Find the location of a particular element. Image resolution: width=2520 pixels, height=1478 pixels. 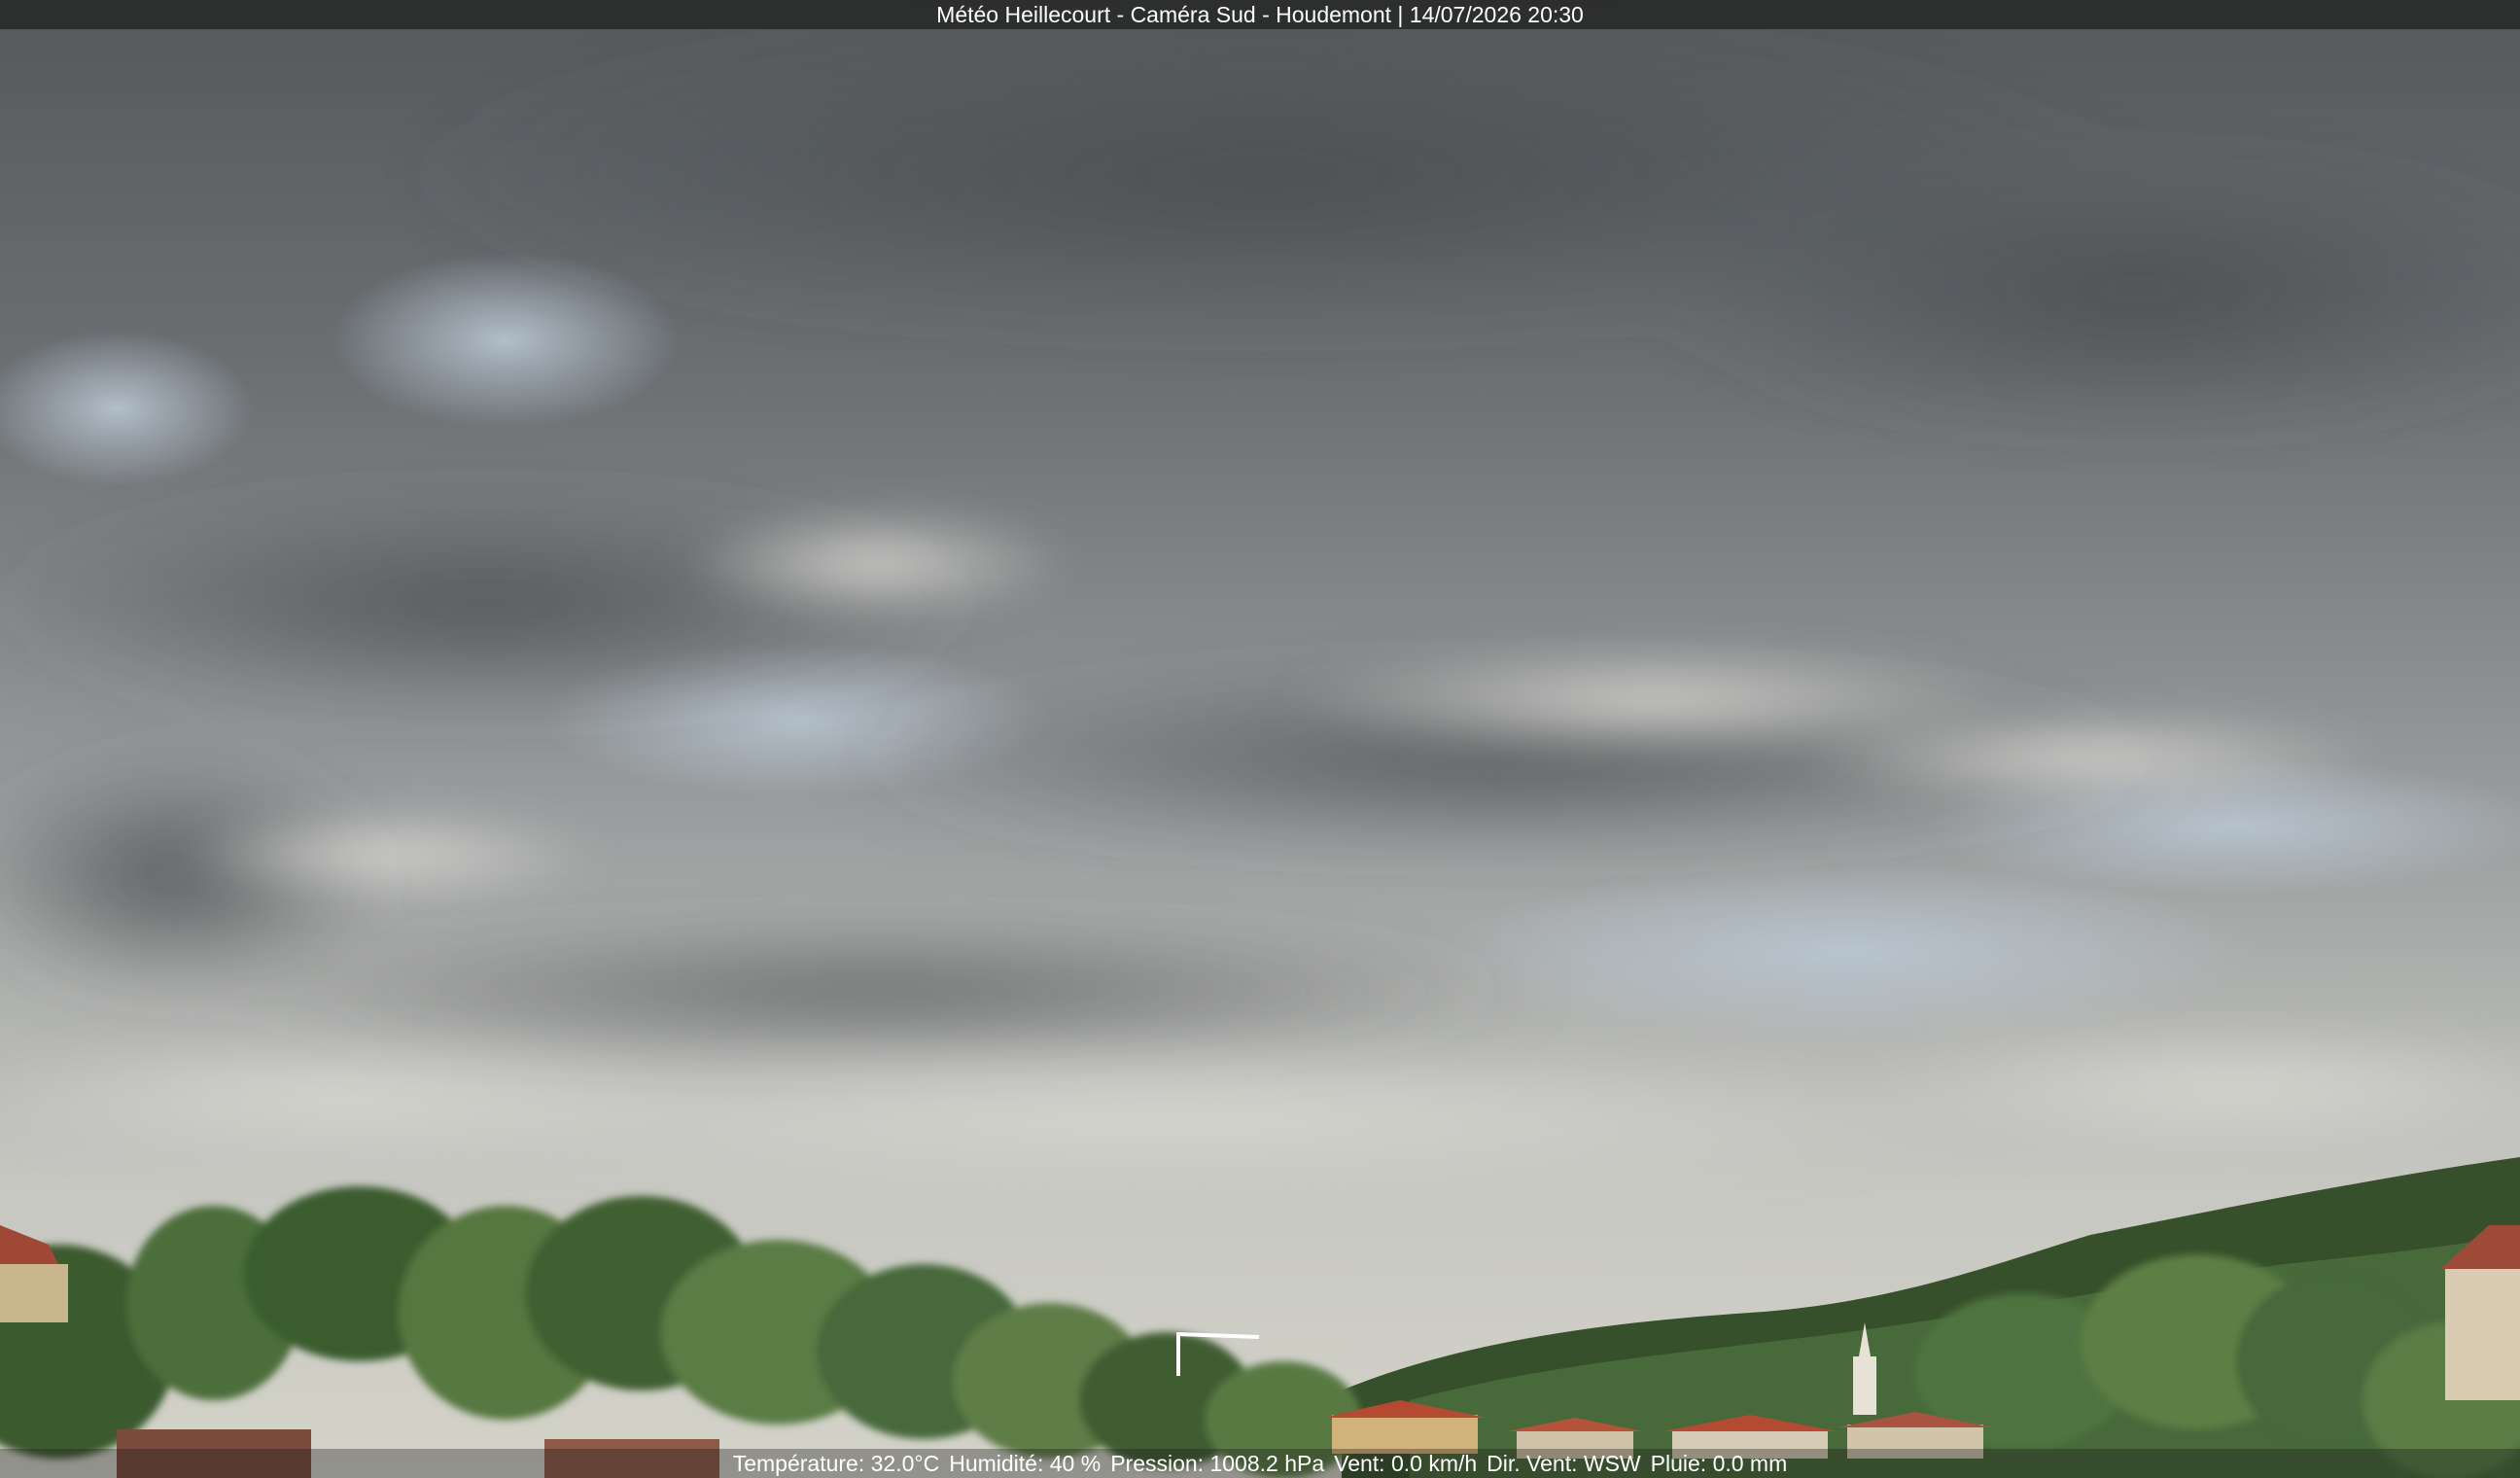

humidity-readout: Humidité: 40 % is located at coordinates (1025, 1463).